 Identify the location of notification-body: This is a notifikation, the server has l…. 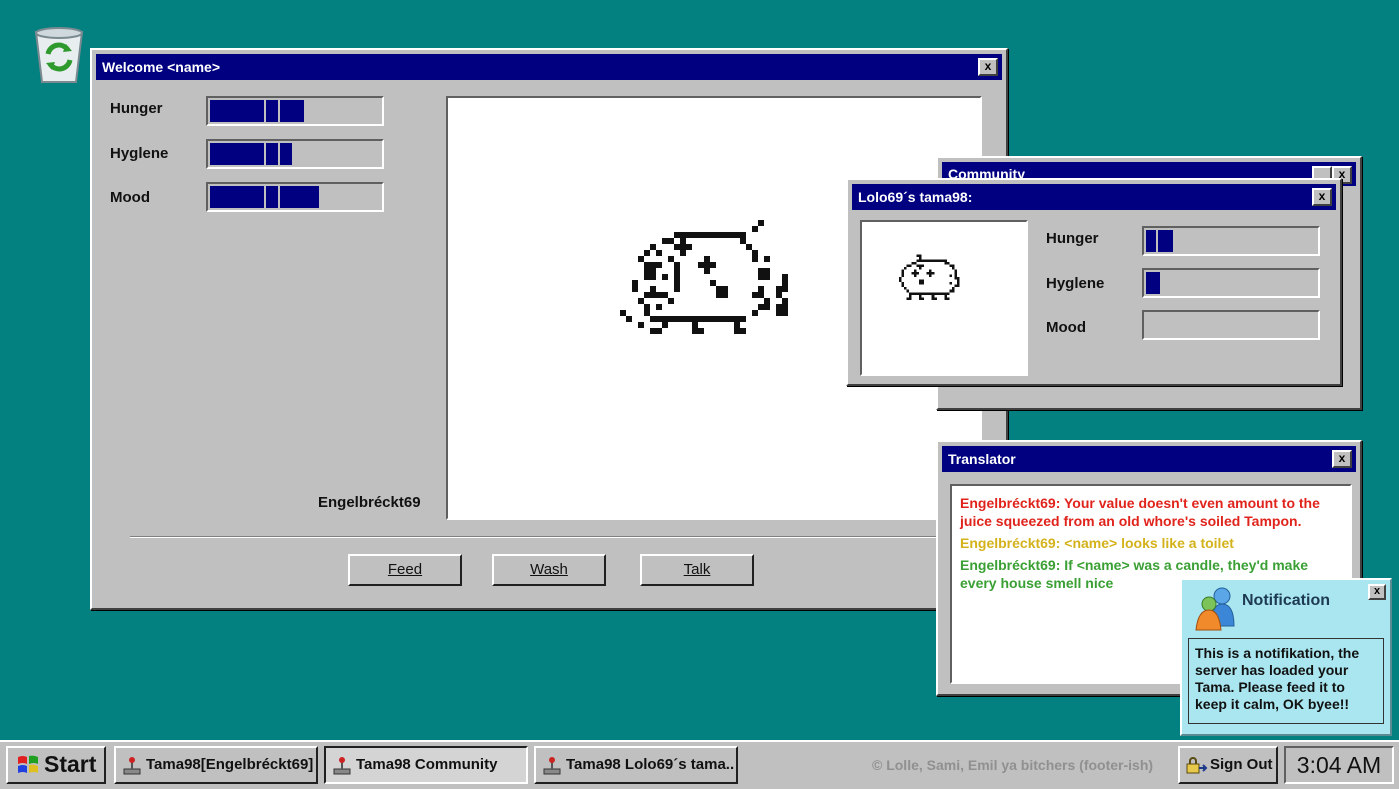
(1286, 681).